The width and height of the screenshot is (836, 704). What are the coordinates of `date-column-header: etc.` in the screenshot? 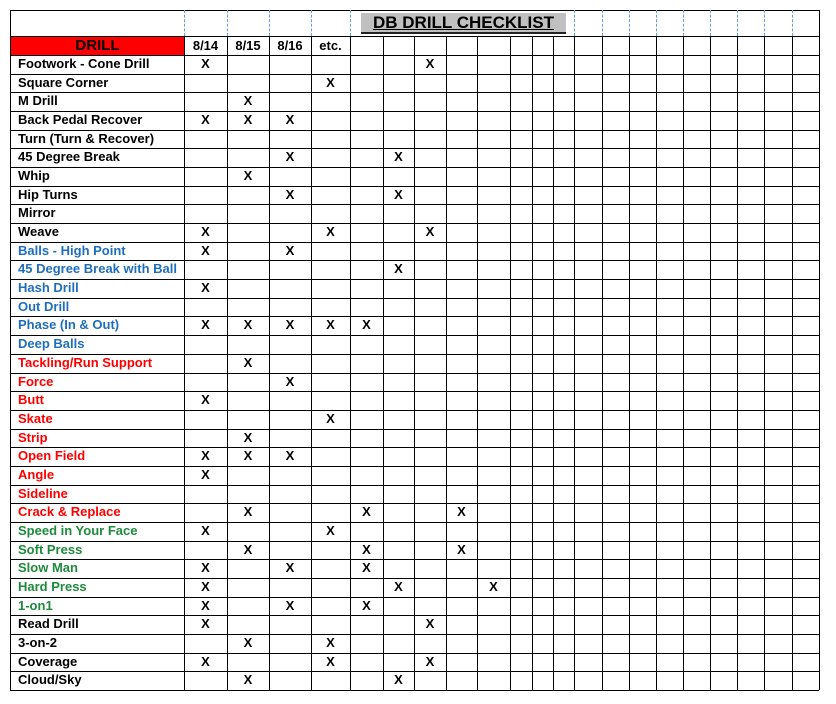 It's located at (330, 45).